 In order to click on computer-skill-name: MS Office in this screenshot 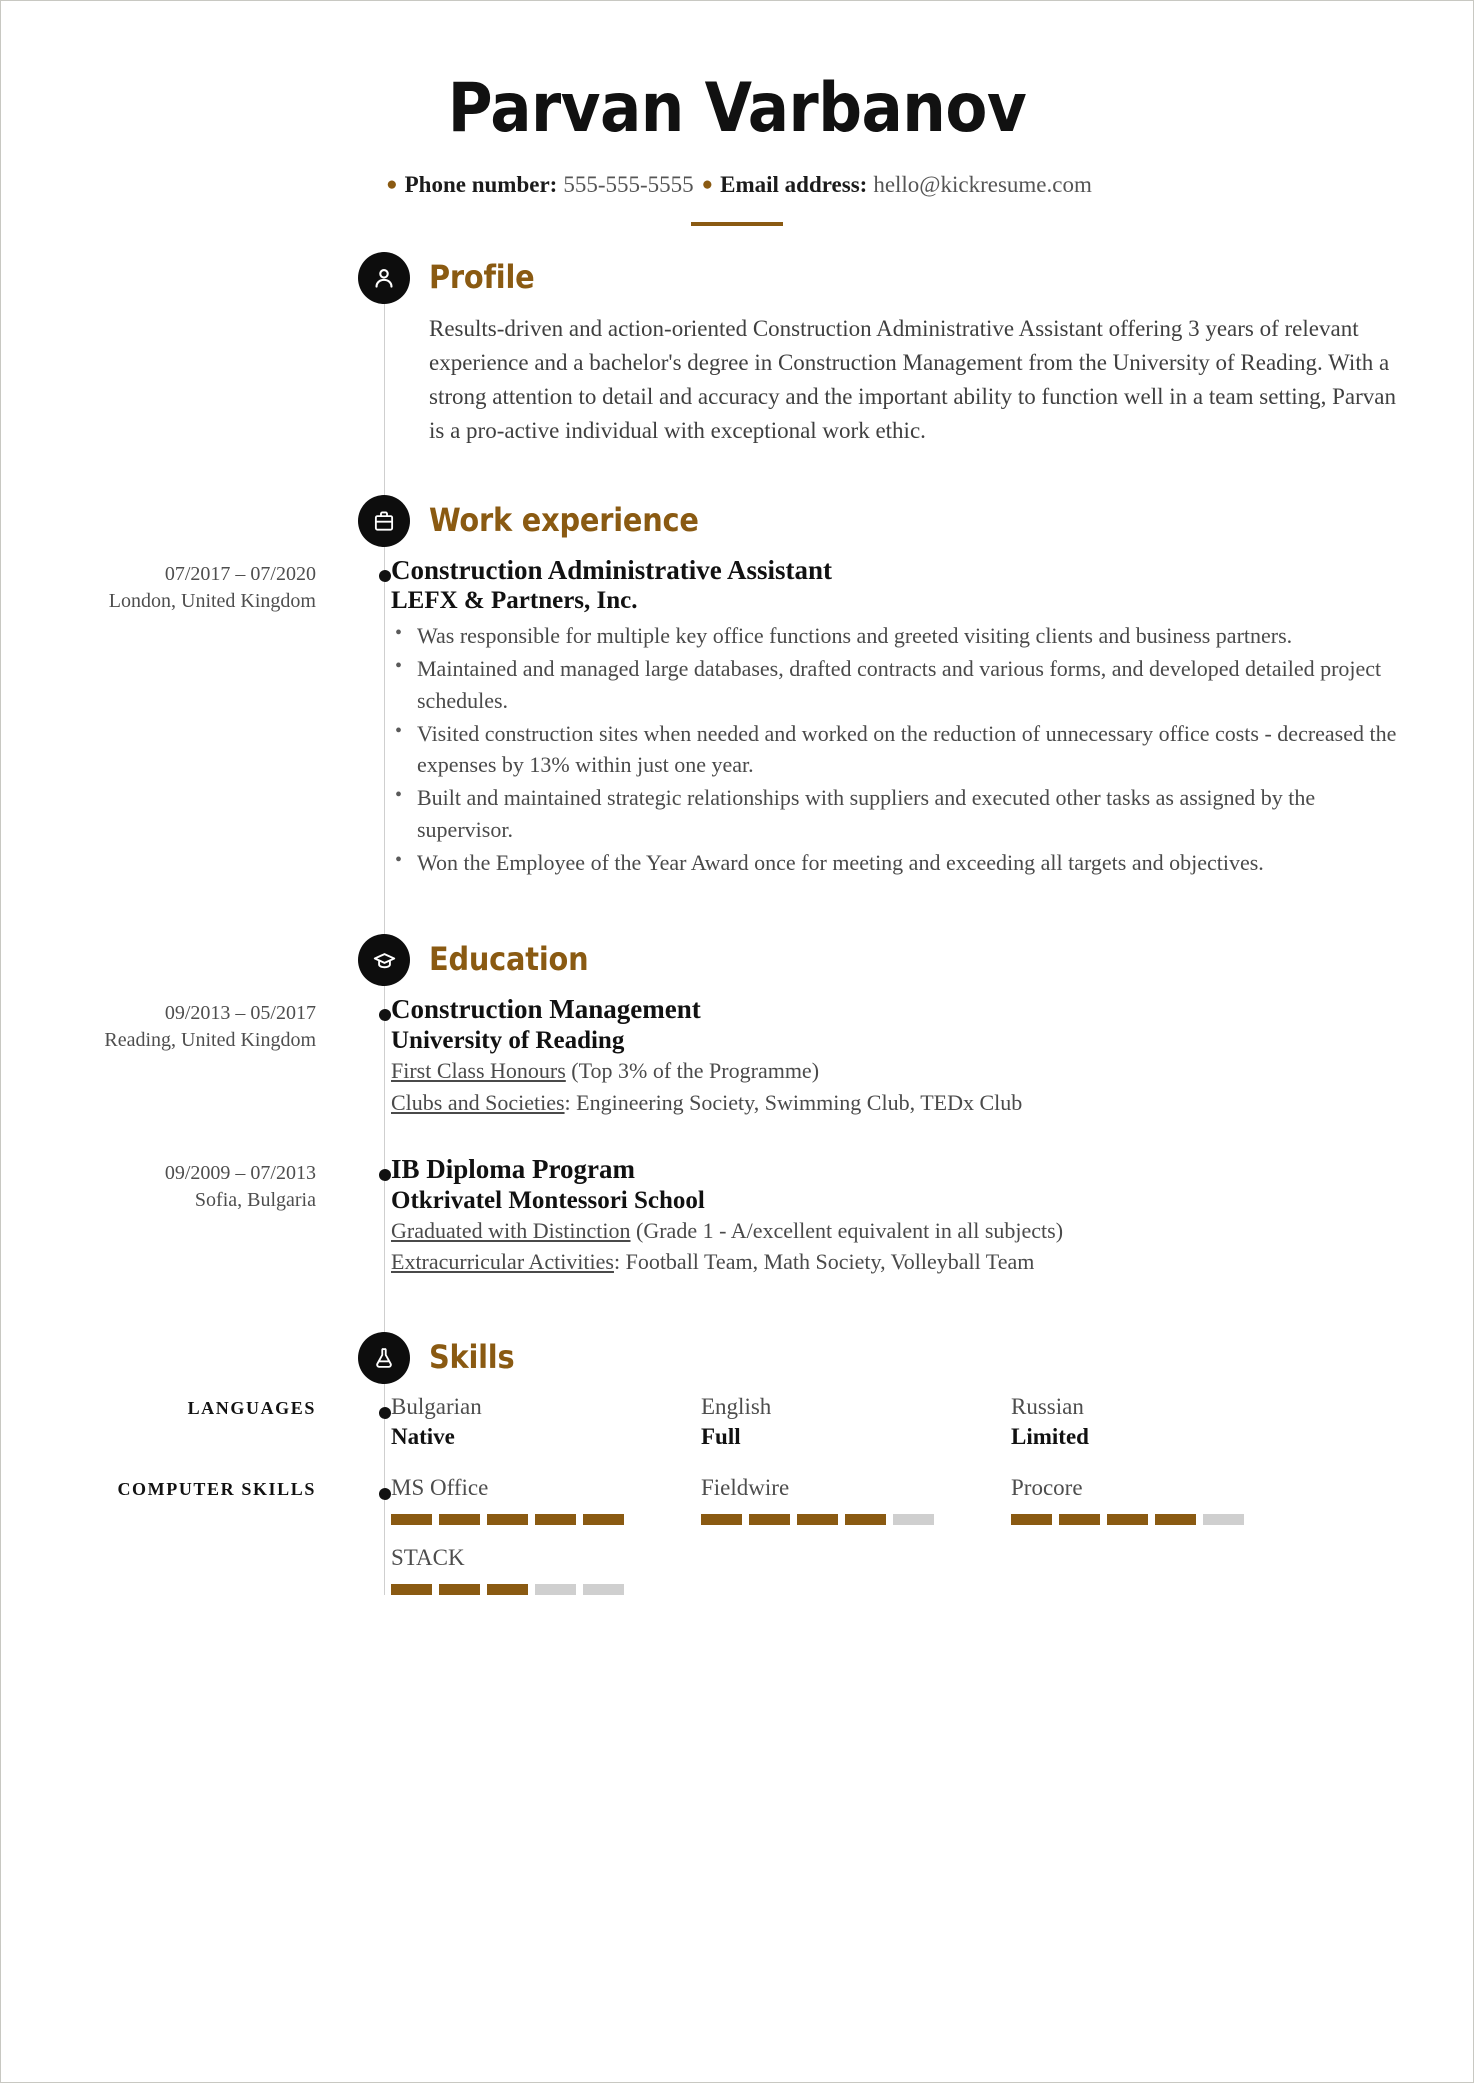, I will do `click(440, 1488)`.